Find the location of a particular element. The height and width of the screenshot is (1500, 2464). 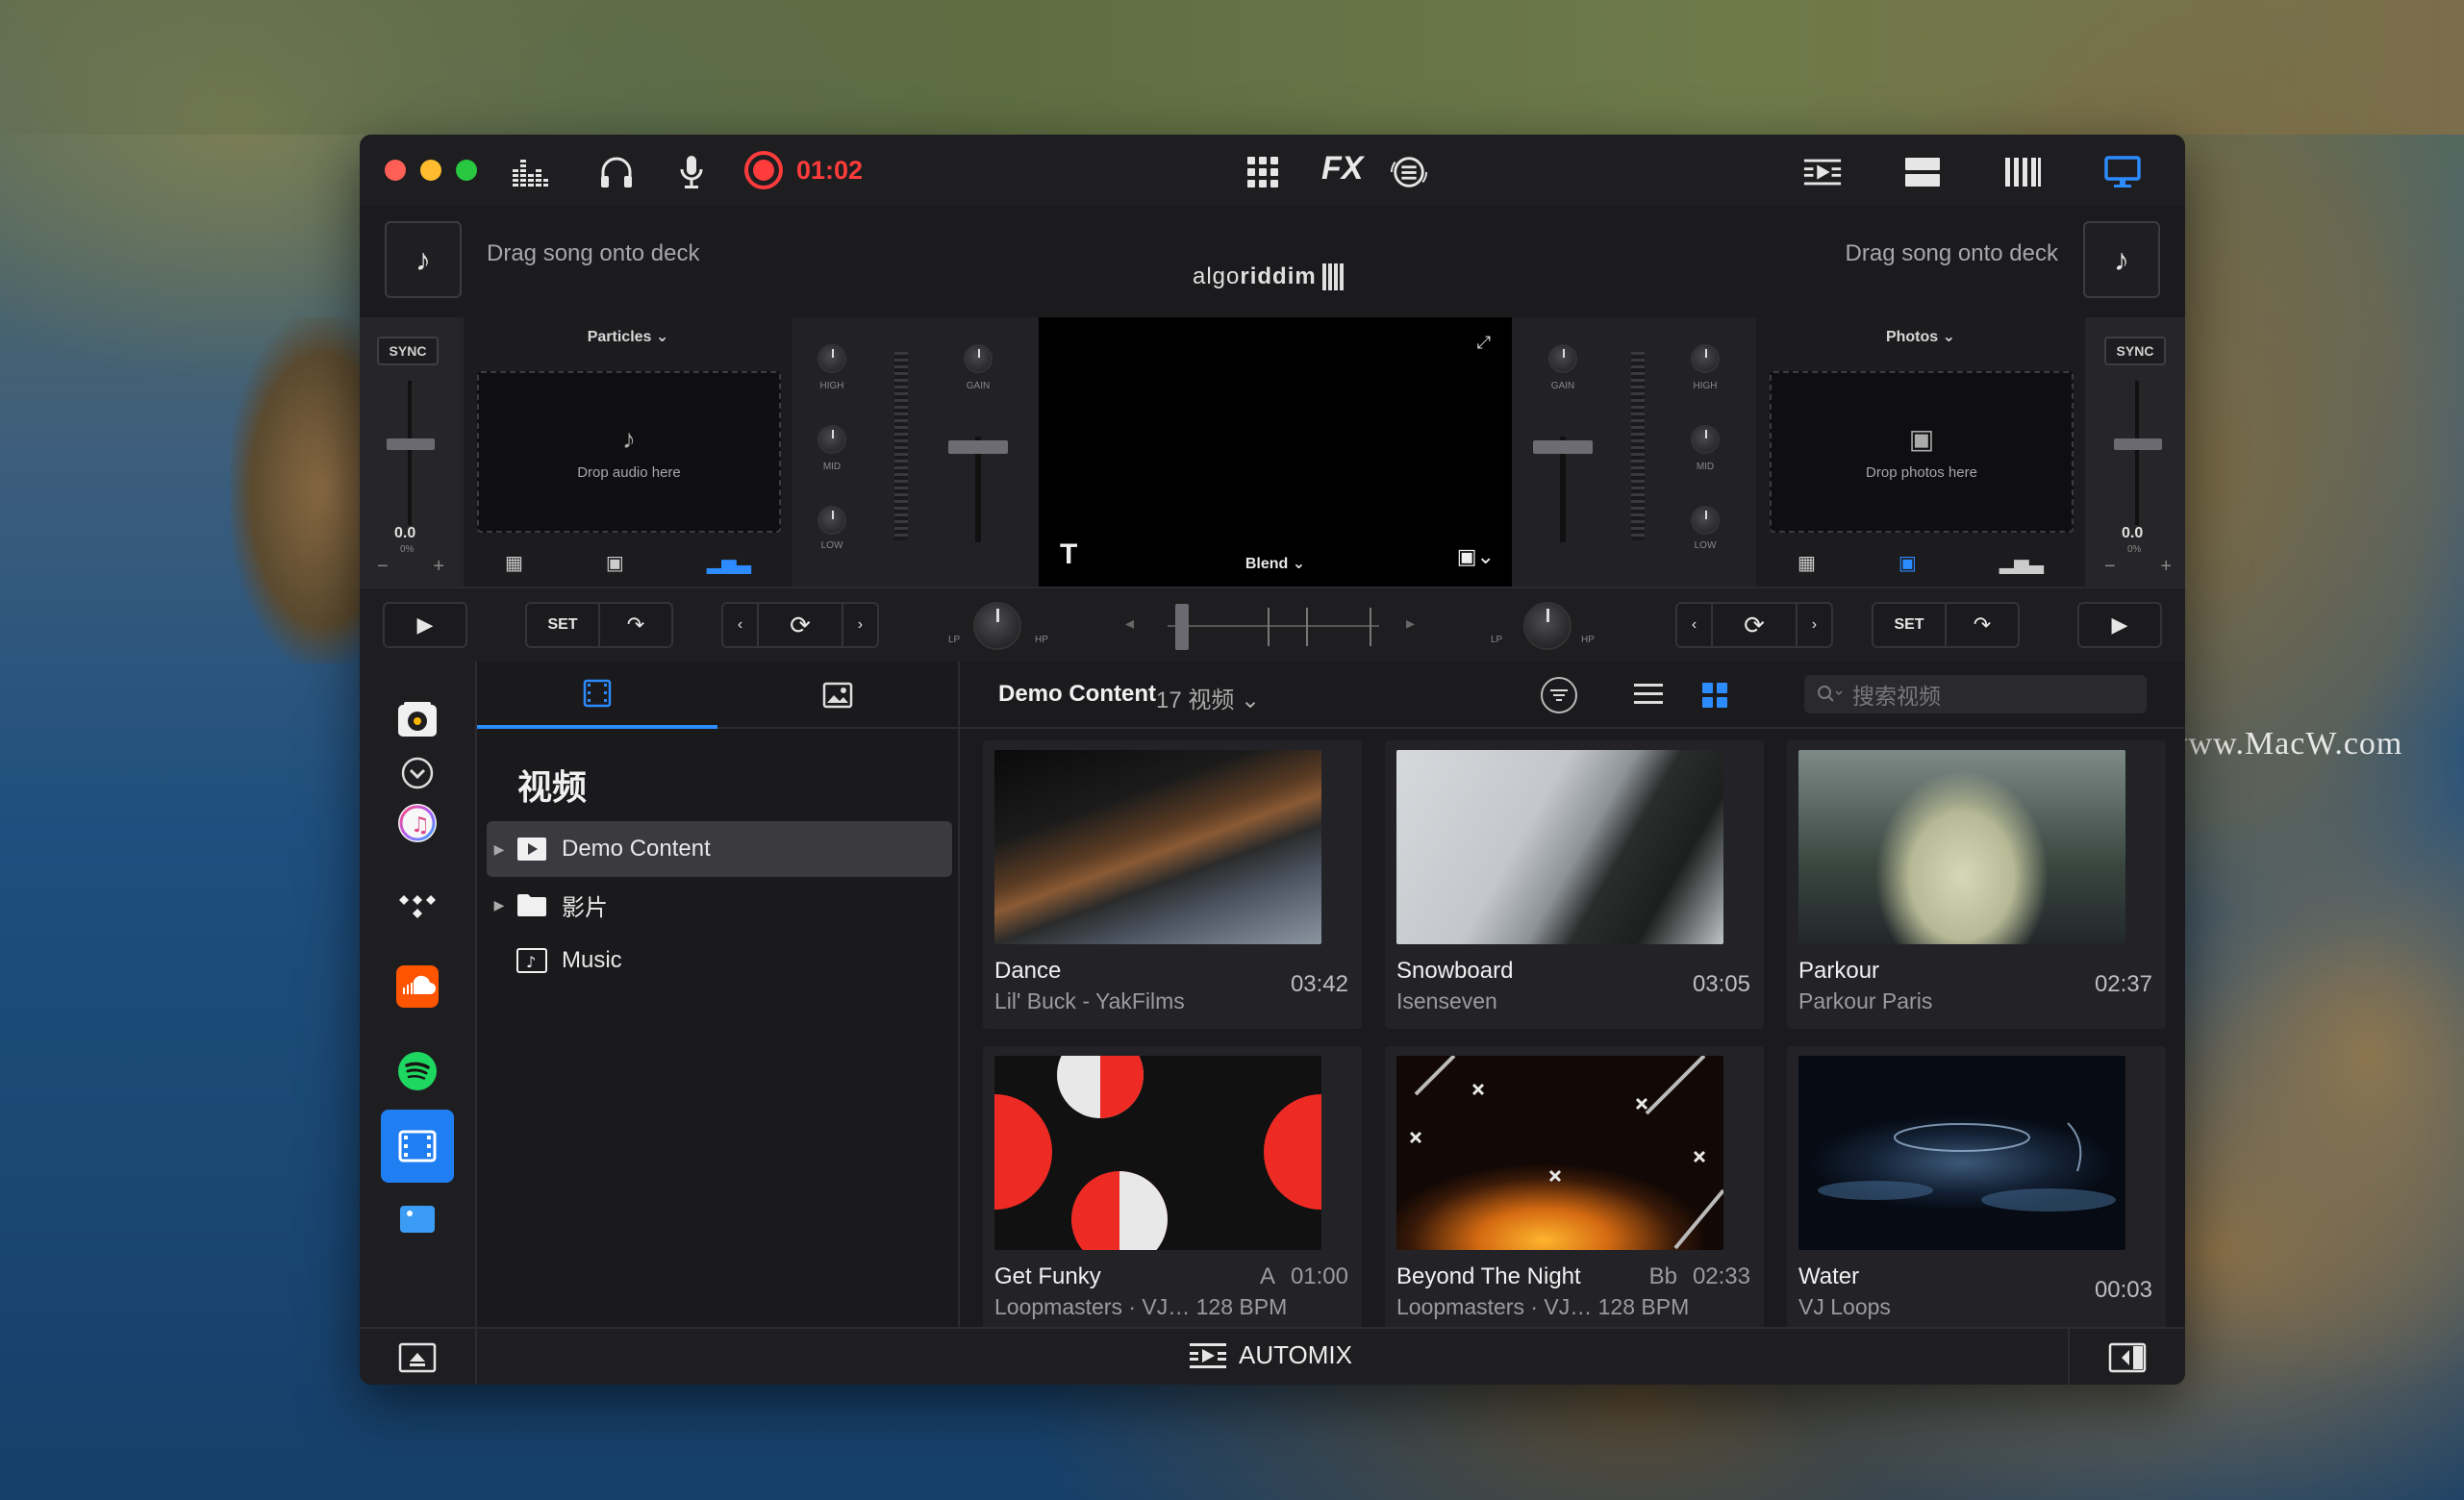

right-sync-button: SYNC is located at coordinates (2135, 351).